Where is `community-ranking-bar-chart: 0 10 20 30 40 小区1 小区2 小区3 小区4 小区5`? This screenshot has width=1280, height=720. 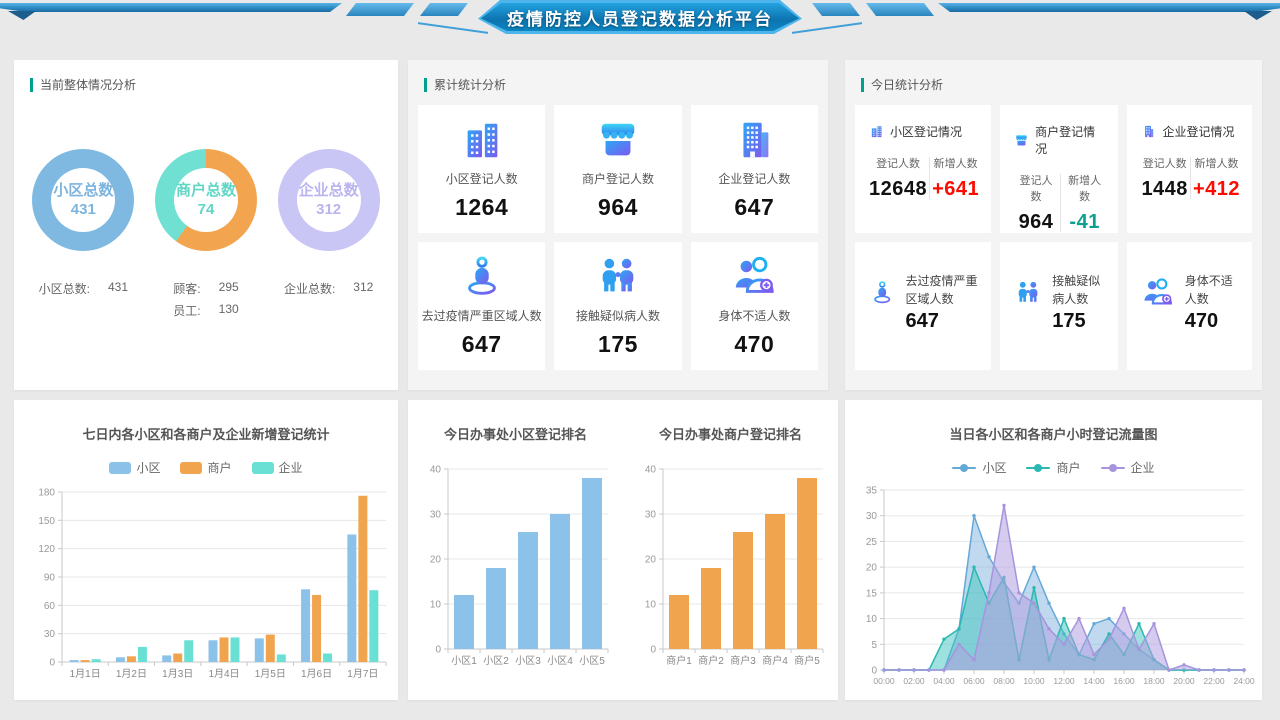 community-ranking-bar-chart: 0 10 20 30 40 小区1 小区2 小区3 小区4 小区5 is located at coordinates (515, 567).